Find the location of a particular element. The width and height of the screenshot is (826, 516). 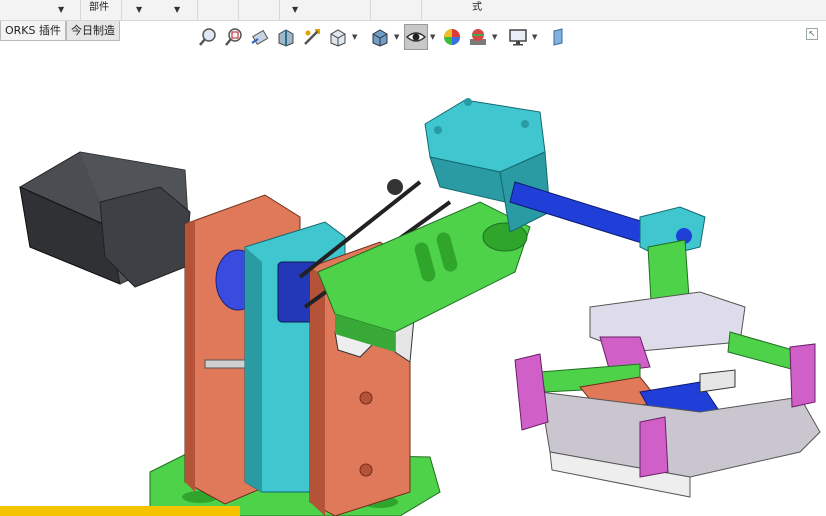

view-settings-icon is located at coordinates (518, 37).